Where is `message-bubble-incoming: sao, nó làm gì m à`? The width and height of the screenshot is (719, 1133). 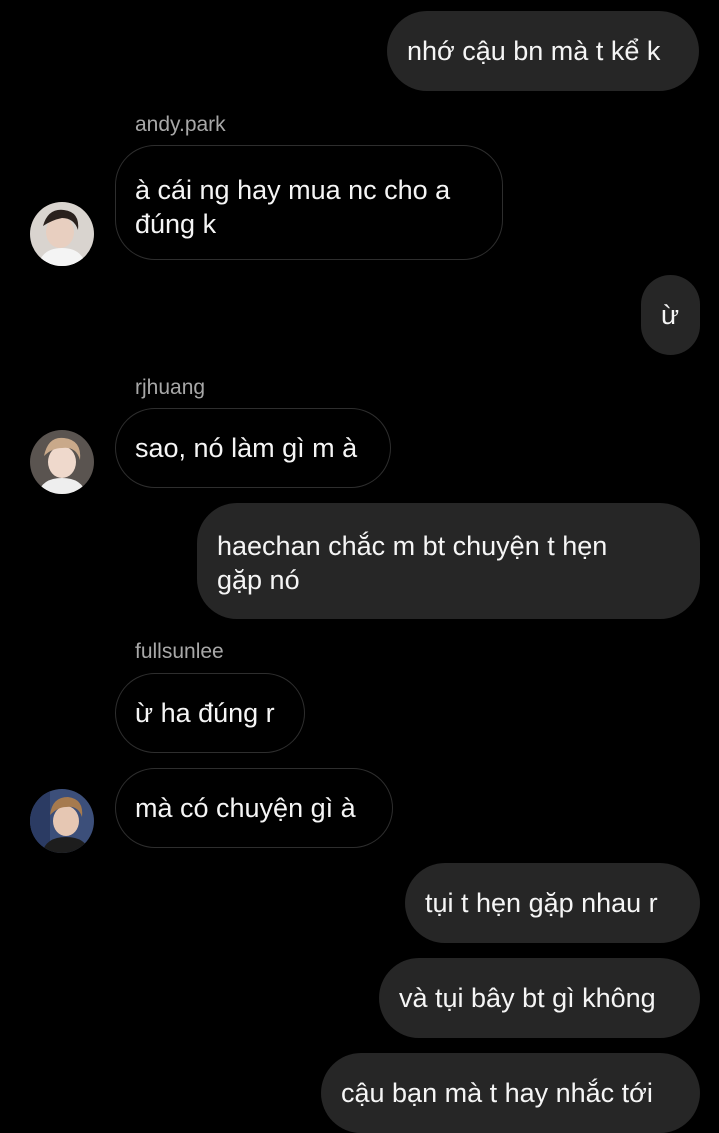
message-bubble-incoming: sao, nó làm gì m à is located at coordinates (253, 448).